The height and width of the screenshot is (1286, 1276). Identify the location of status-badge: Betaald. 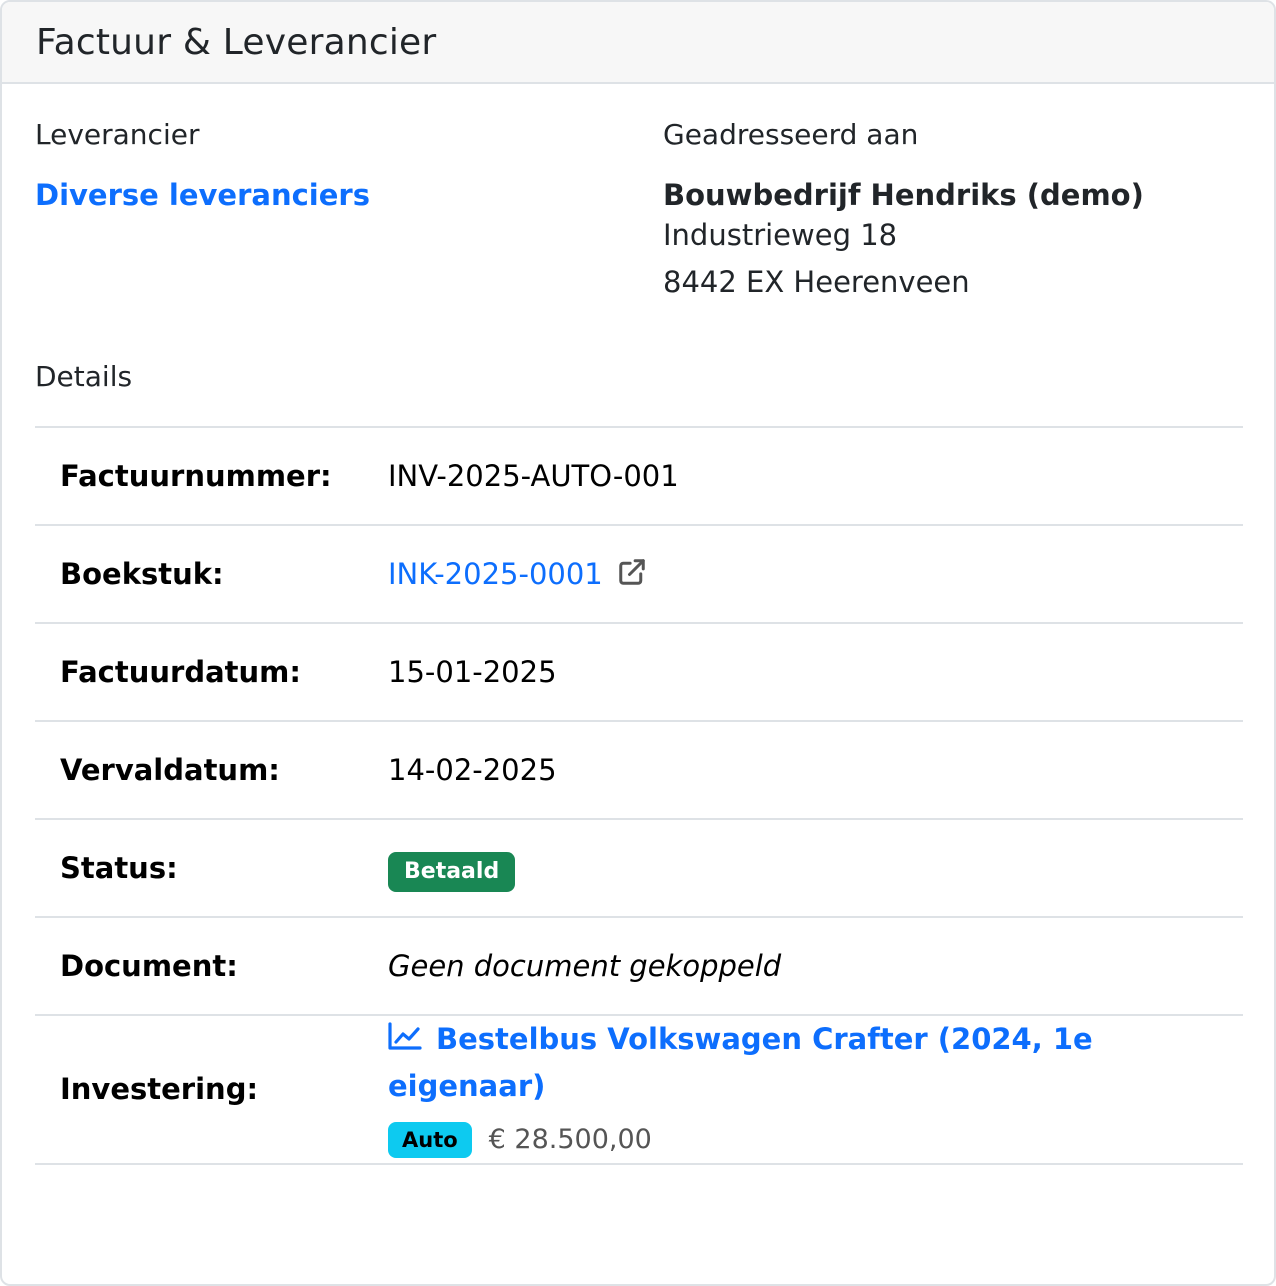
(452, 871).